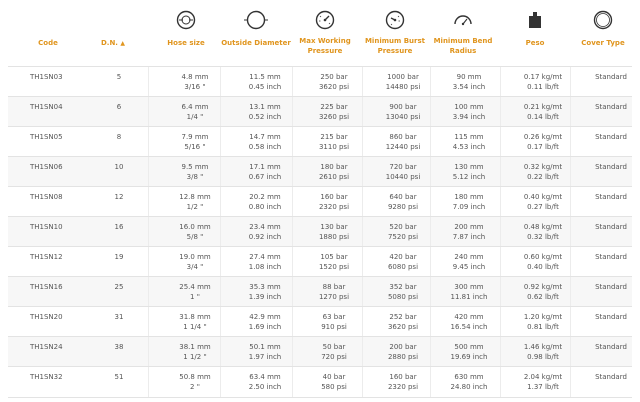 This screenshot has height=402, width=640. Describe the element at coordinates (469, 267) in the screenshot. I see `bend-radius-cell-line2: 9.45 inch` at that location.